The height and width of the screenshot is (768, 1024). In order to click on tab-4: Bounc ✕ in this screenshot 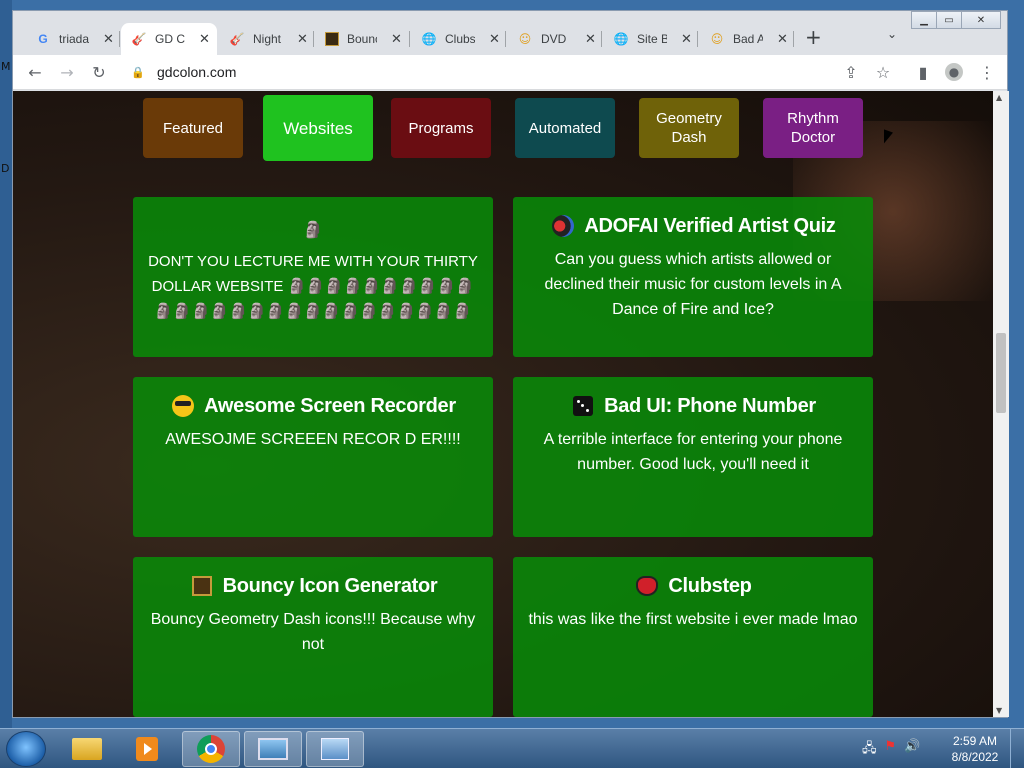, I will do `click(361, 39)`.